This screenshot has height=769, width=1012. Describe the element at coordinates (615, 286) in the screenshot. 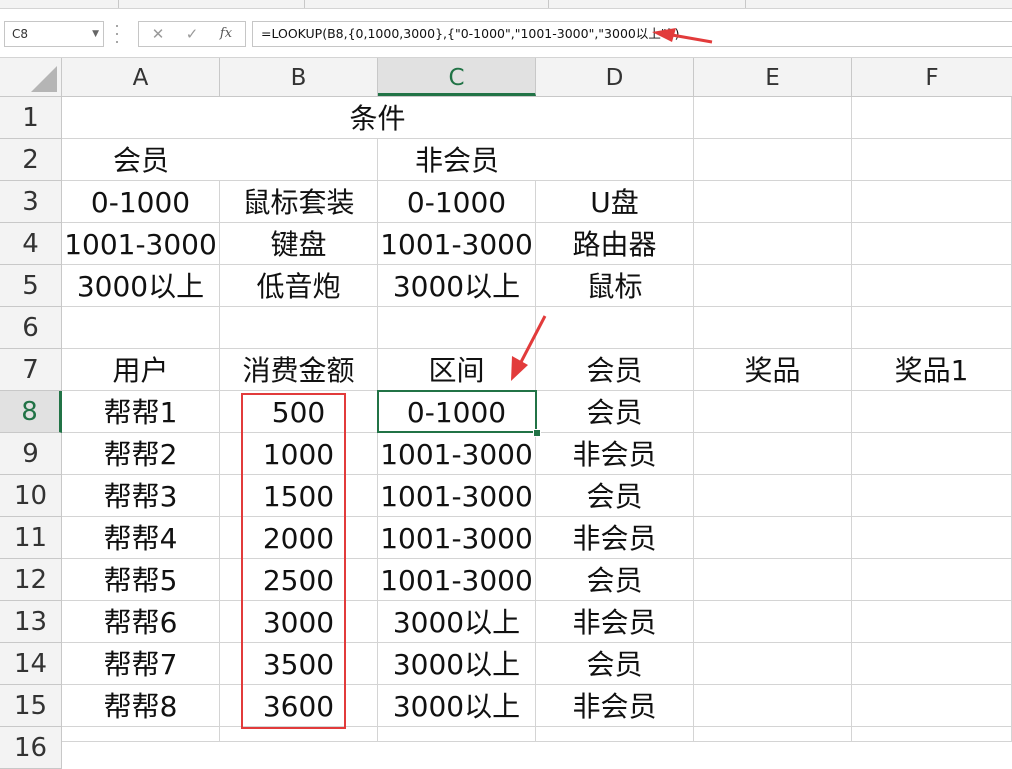

I see `cell: 鼠标` at that location.